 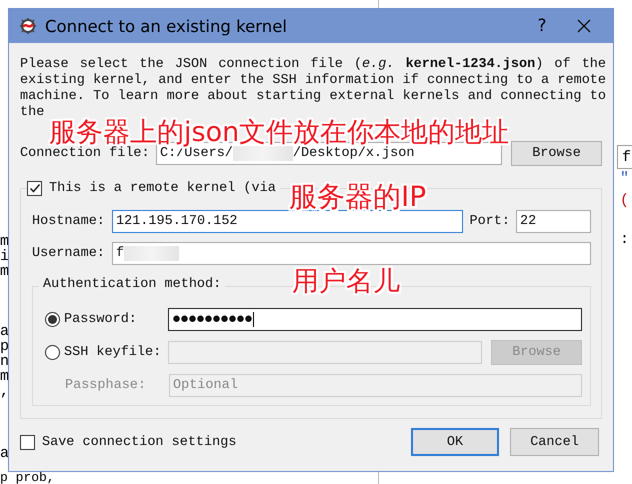 What do you see at coordinates (5, 392) in the screenshot?
I see `code-text: ,` at bounding box center [5, 392].